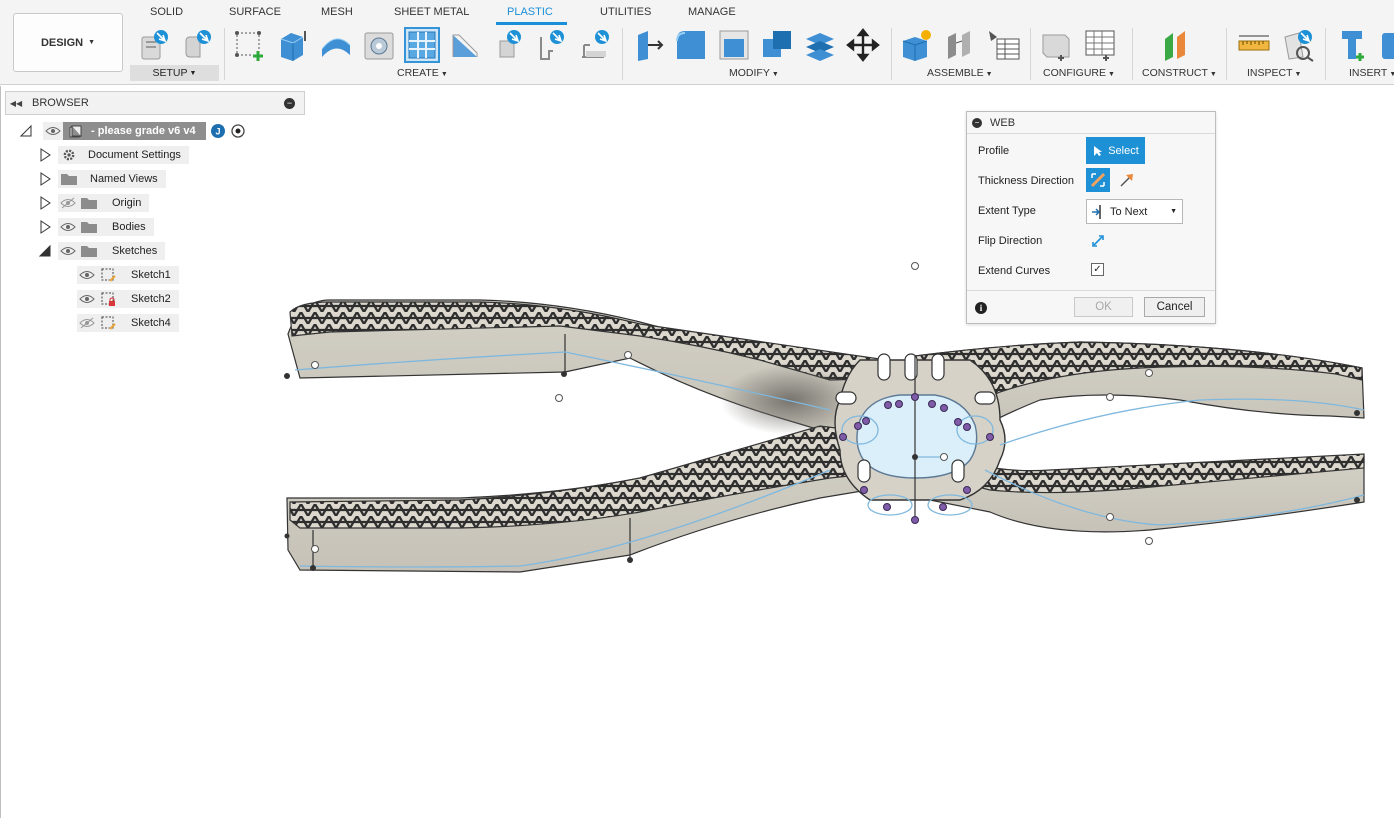 The image size is (1394, 818). What do you see at coordinates (691, 45) in the screenshot?
I see `fillet-icon` at bounding box center [691, 45].